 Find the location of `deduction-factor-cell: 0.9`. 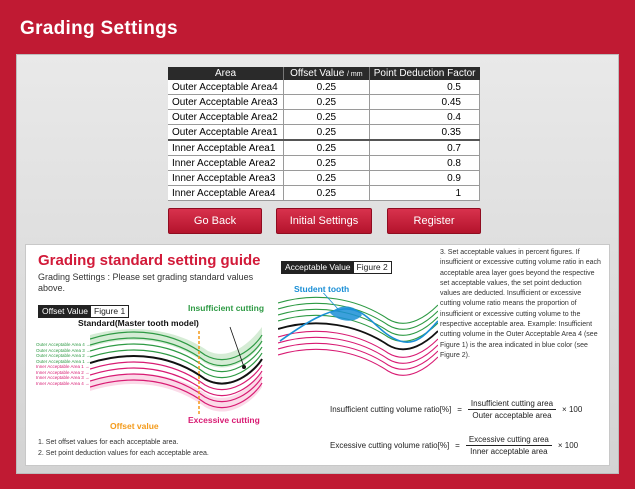

deduction-factor-cell: 0.9 is located at coordinates (425, 178).